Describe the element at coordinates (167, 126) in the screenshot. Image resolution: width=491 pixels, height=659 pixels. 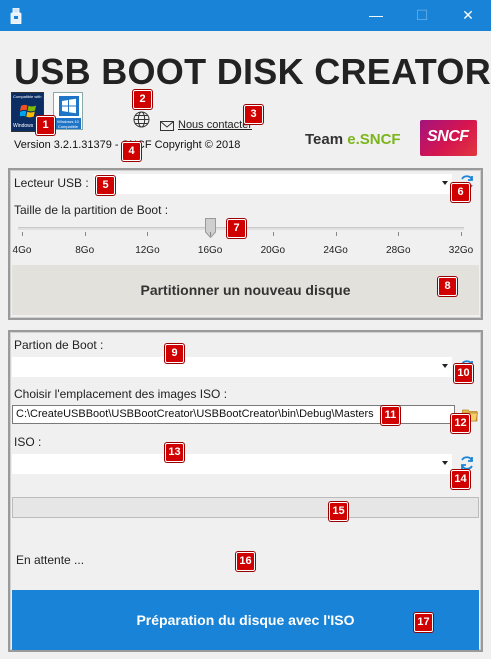
I see `mail-icon` at that location.